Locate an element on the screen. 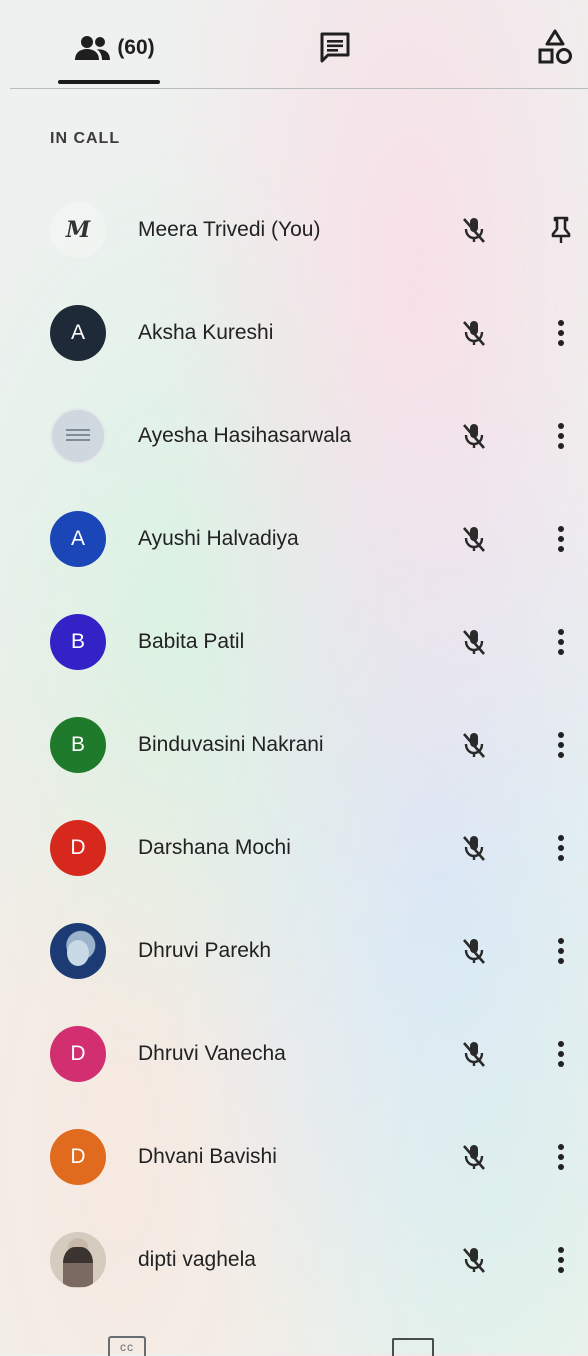 This screenshot has height=1356, width=588. participant-name: Ayesha Hasihasarwala is located at coordinates (245, 435).